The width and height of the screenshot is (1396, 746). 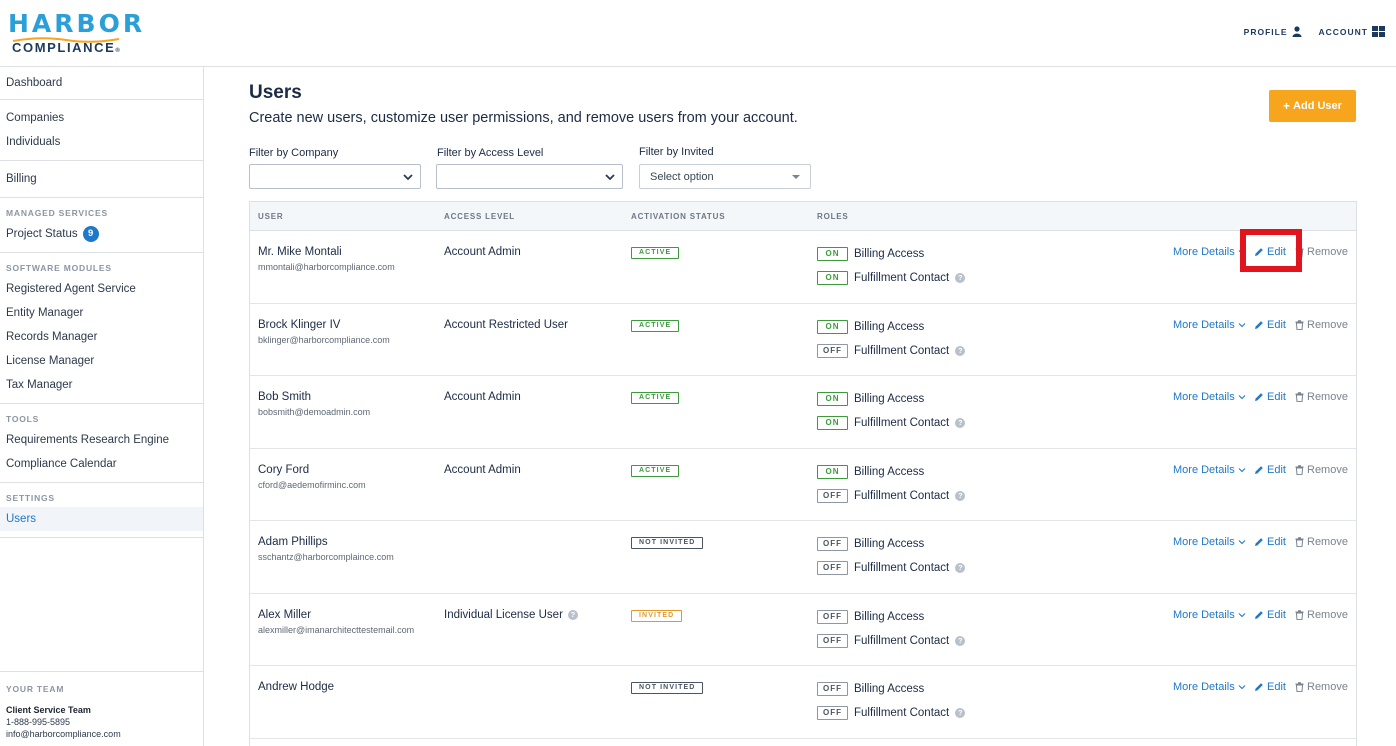 I want to click on filter-access-label: Filter by Access Level, so click(x=490, y=153).